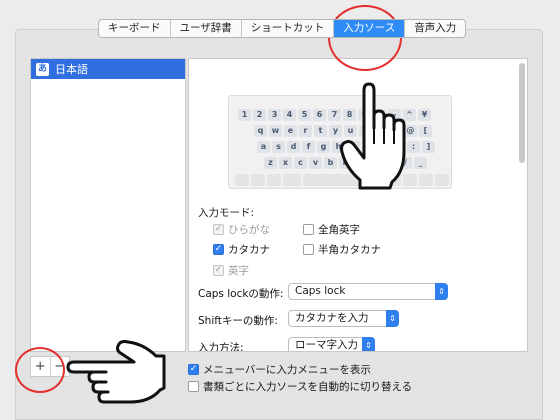 The image size is (560, 420). Describe the element at coordinates (241, 229) in the screenshot. I see `hiragana-checkbox: ✓ ひらがな` at that location.